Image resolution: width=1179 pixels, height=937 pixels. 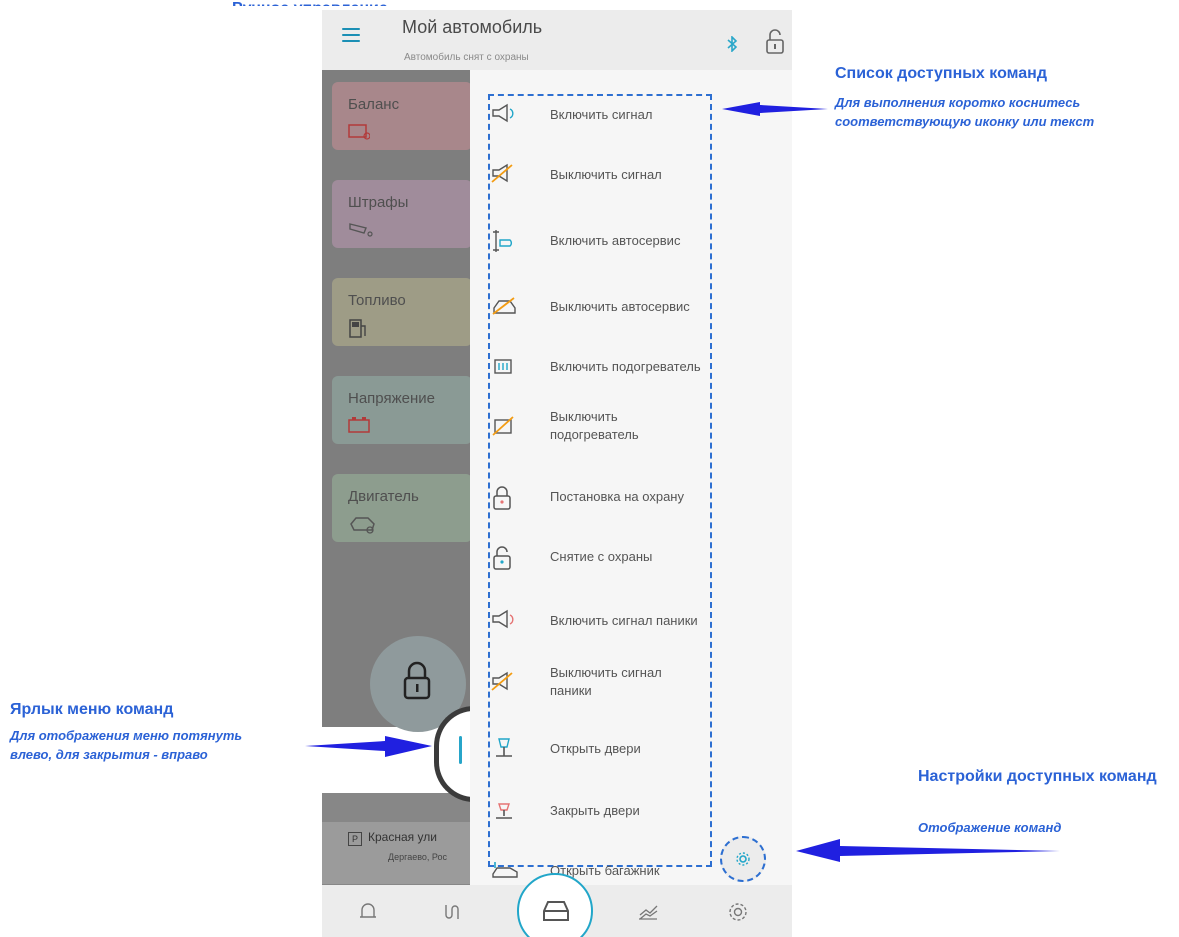 I want to click on arrow-to-settings, so click(x=928, y=850).